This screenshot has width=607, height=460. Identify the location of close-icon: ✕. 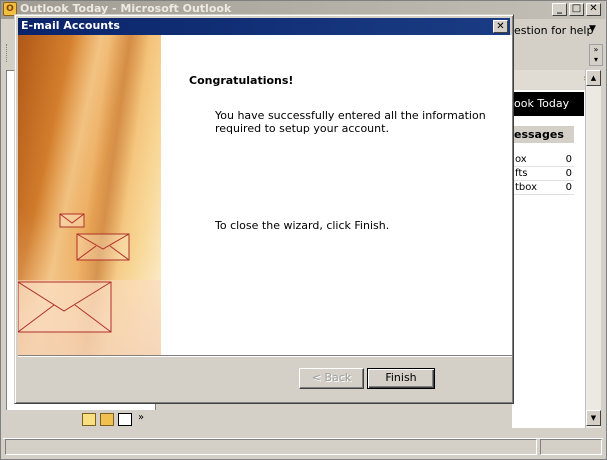
(500, 26).